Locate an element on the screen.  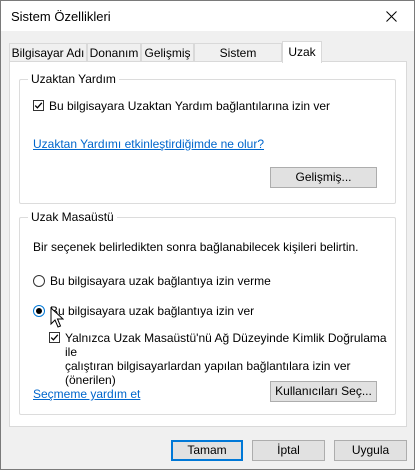
tab-remote: Uzak is located at coordinates (302, 52).